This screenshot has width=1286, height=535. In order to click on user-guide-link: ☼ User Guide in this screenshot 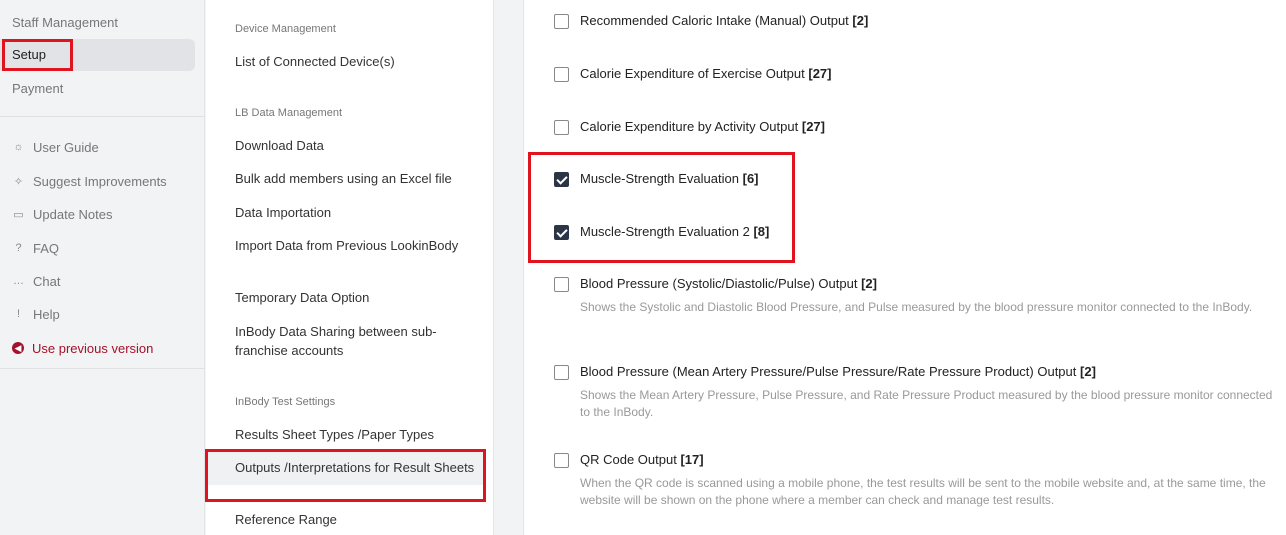, I will do `click(55, 147)`.